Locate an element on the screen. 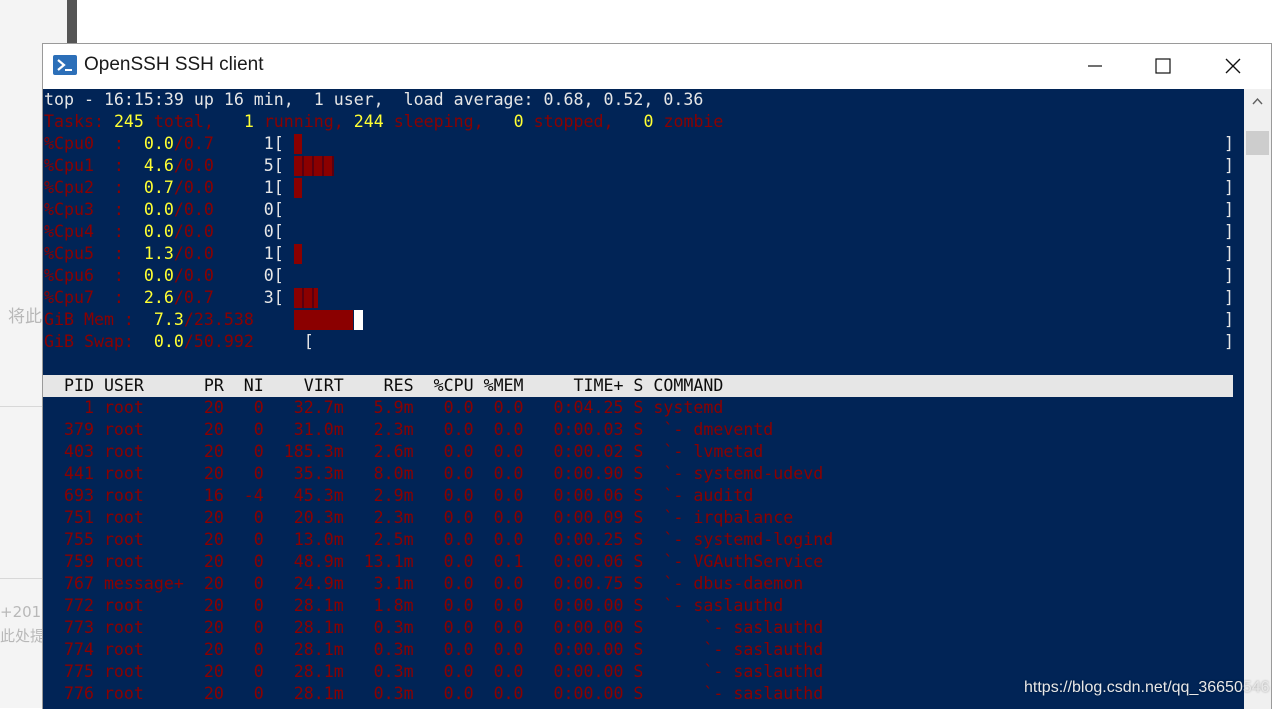  maximize-icon is located at coordinates (1163, 66).